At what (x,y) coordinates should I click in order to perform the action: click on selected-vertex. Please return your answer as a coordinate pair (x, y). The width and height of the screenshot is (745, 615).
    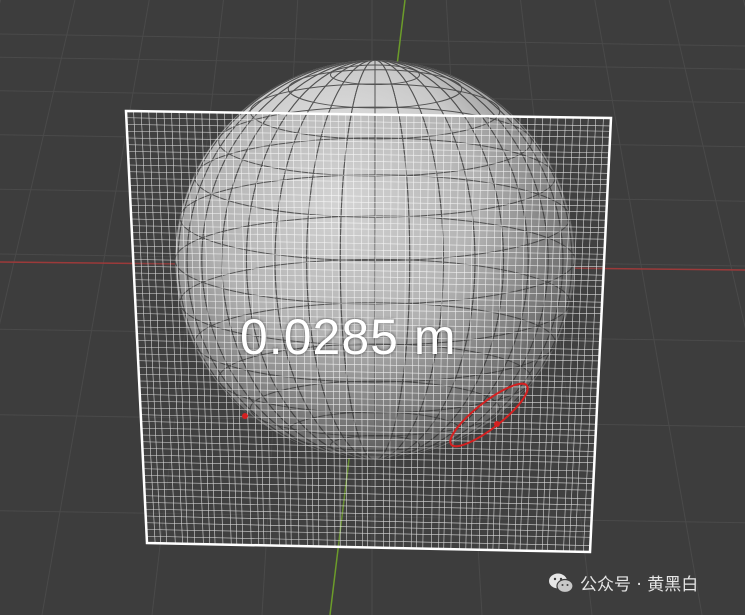
    Looking at the image, I should click on (245, 416).